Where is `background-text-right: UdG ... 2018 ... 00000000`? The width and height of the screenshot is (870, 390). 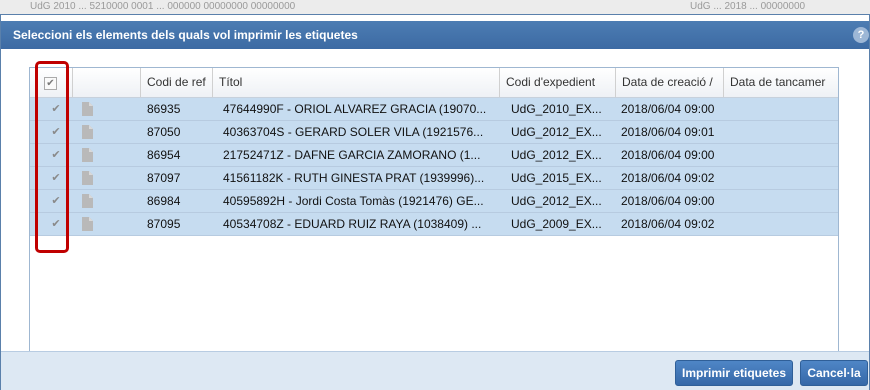 background-text-right: UdG ... 2018 ... 00000000 is located at coordinates (748, 6).